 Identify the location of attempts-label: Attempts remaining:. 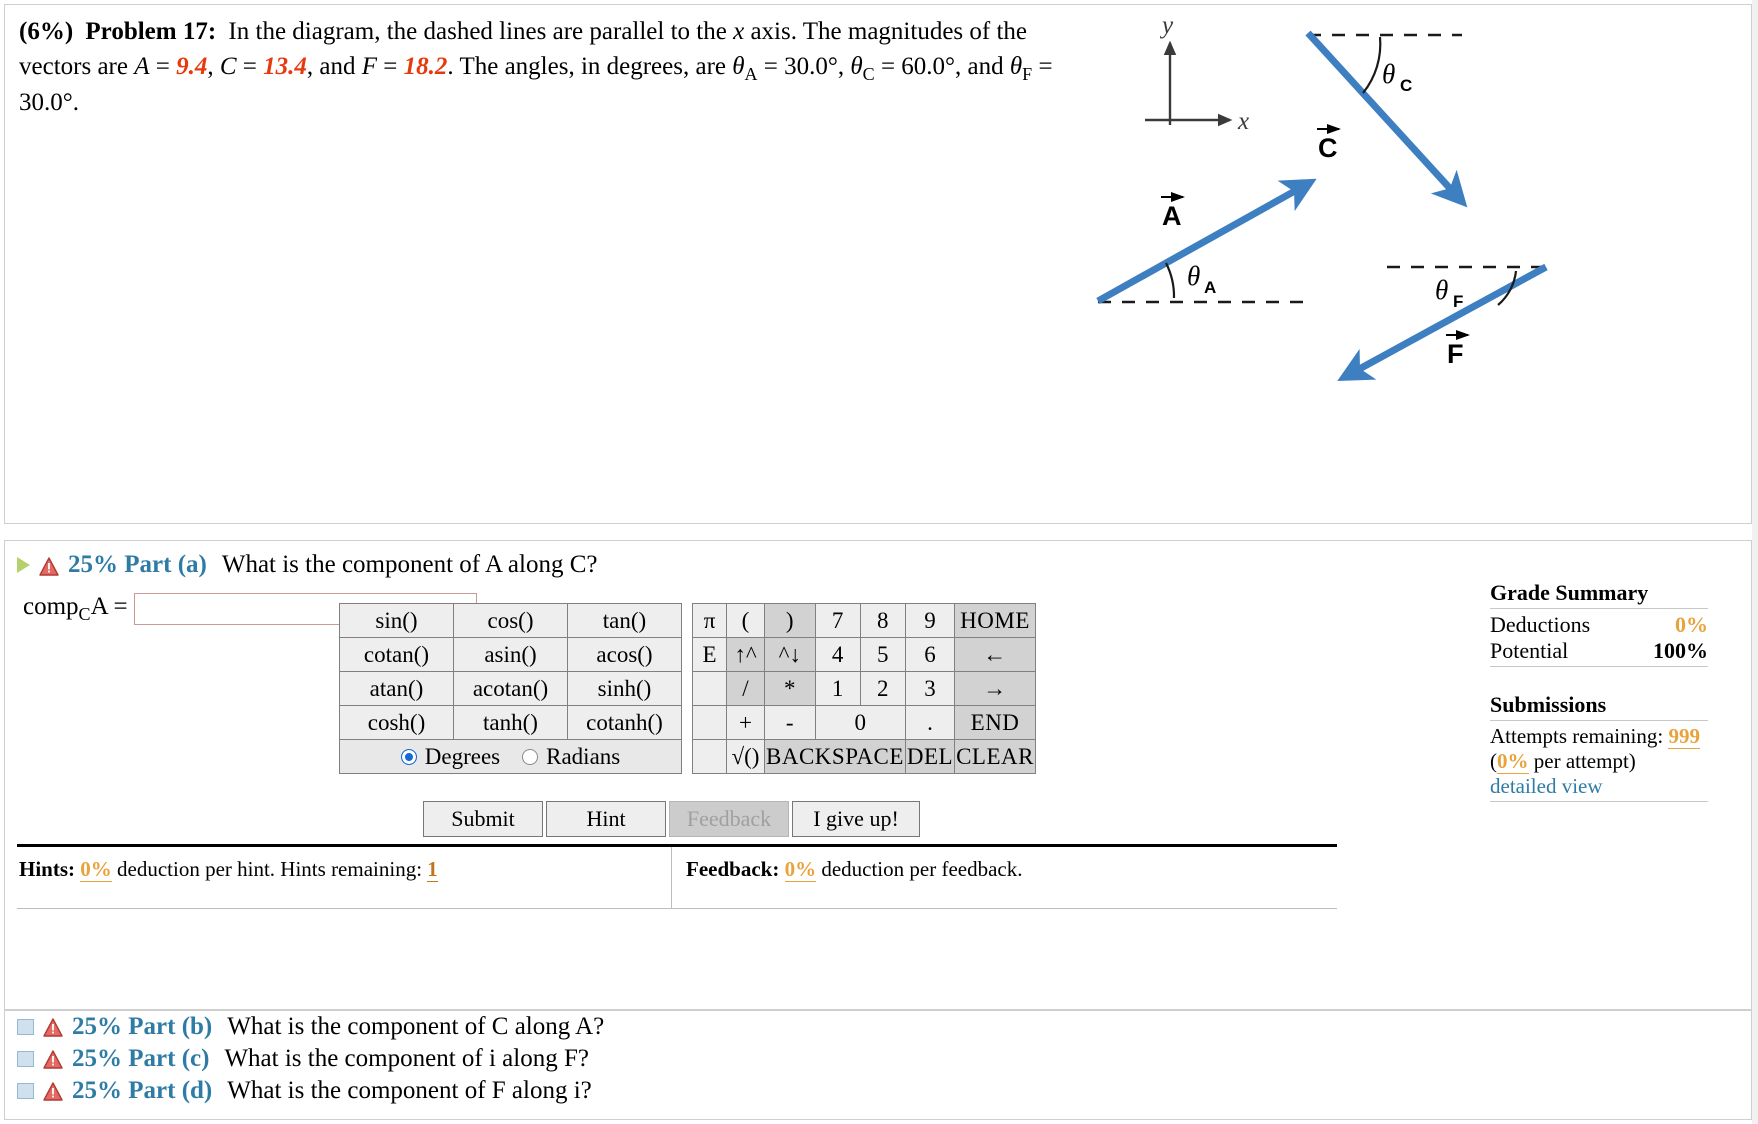
(1577, 736).